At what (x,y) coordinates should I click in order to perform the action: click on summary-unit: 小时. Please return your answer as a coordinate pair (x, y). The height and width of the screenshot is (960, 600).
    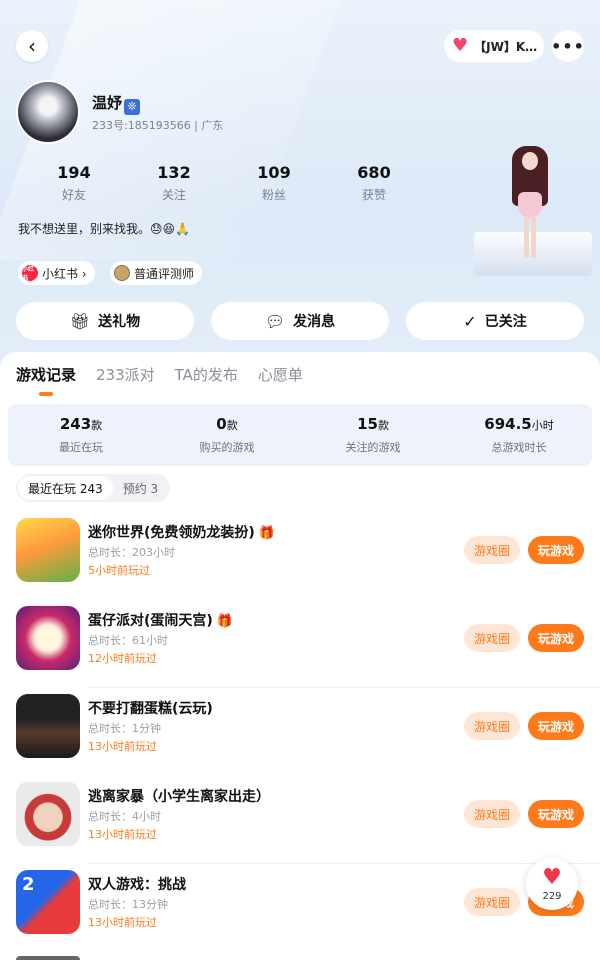
    Looking at the image, I should click on (542, 425).